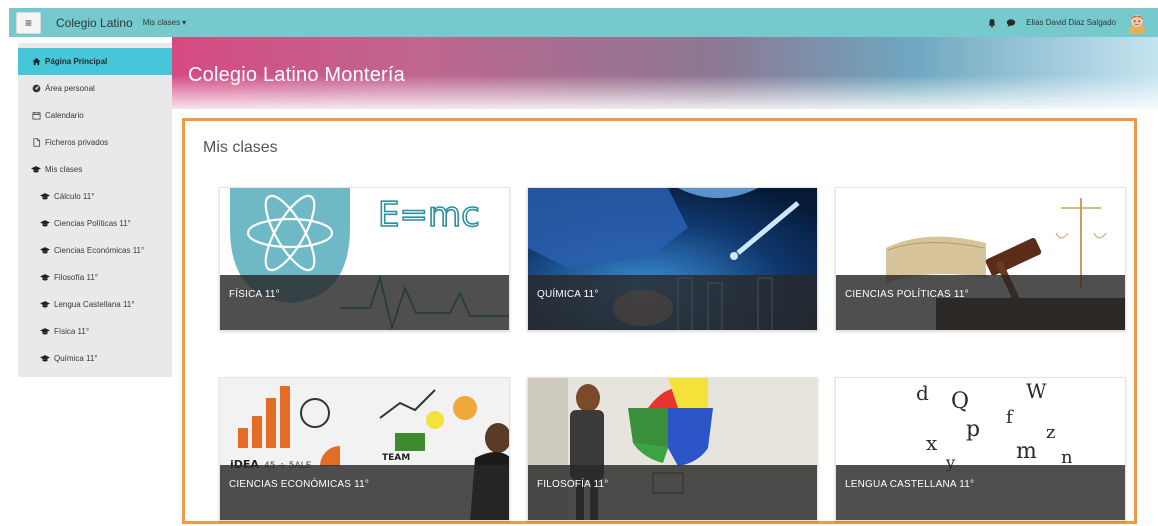 The width and height of the screenshot is (1158, 526). What do you see at coordinates (364, 492) in the screenshot?
I see `course-title-bar: CIENCIAS ECONÓMICAS 11°` at bounding box center [364, 492].